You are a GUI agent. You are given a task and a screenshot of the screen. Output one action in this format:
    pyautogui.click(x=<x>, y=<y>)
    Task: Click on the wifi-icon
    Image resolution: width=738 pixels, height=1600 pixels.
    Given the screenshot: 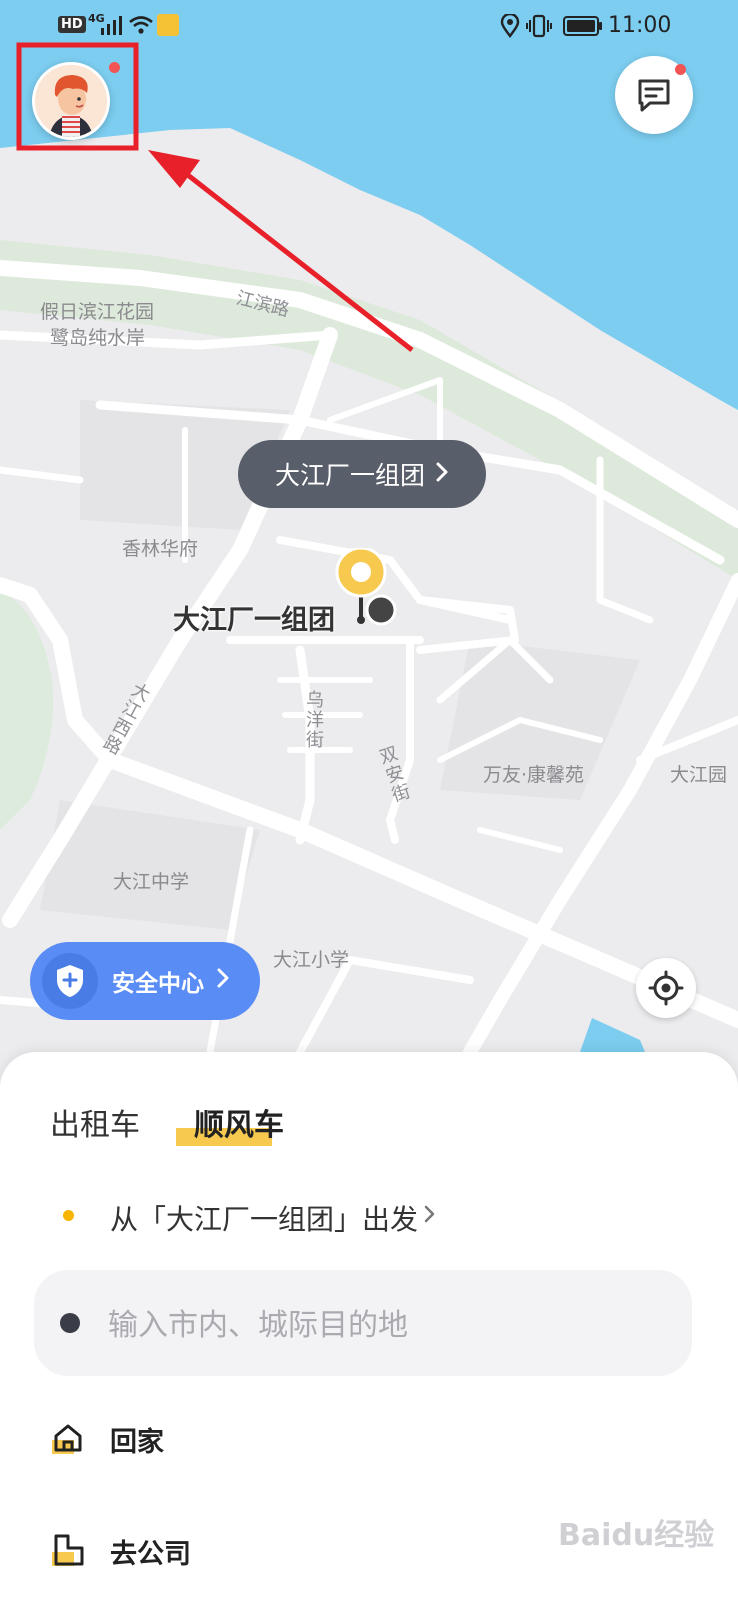 What is the action you would take?
    pyautogui.click(x=141, y=25)
    